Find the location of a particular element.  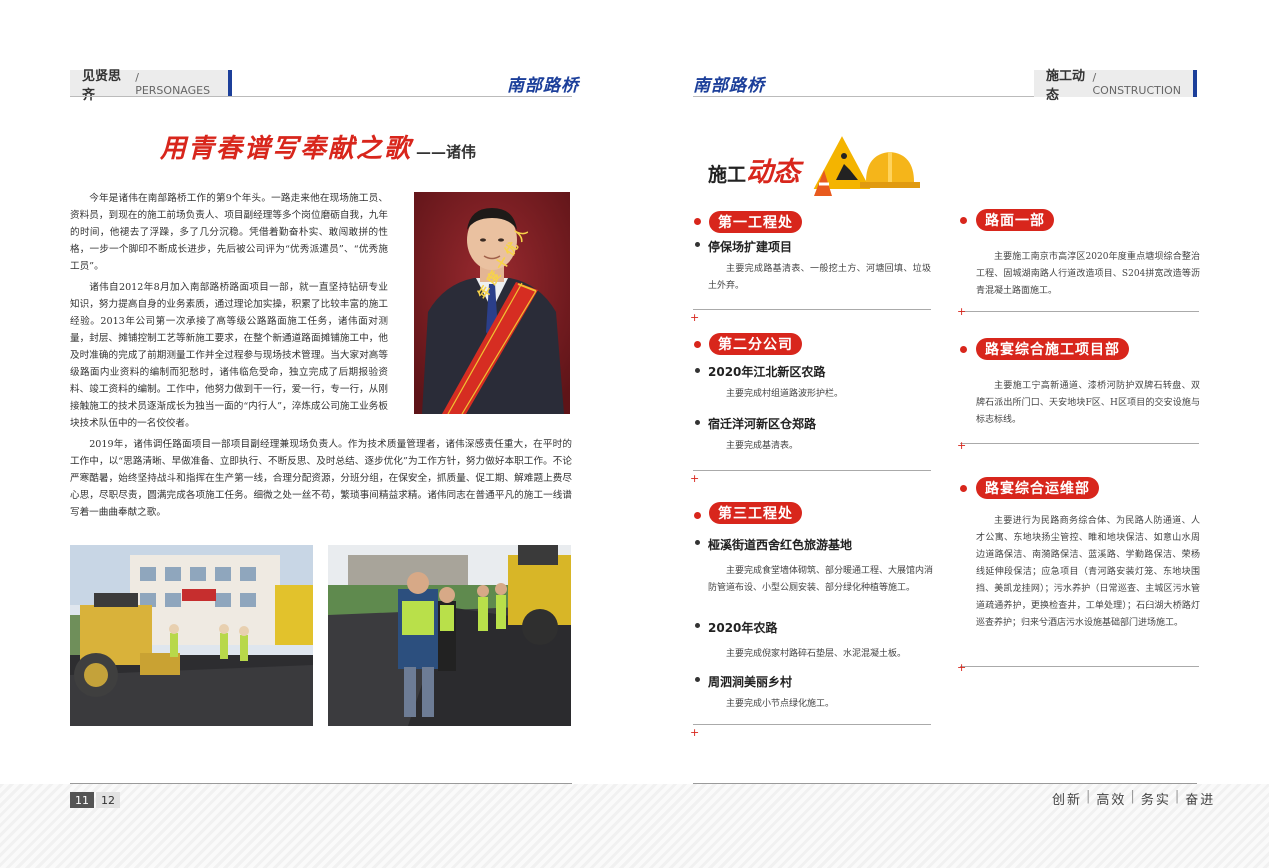

page-number-right: 12 is located at coordinates (108, 800).